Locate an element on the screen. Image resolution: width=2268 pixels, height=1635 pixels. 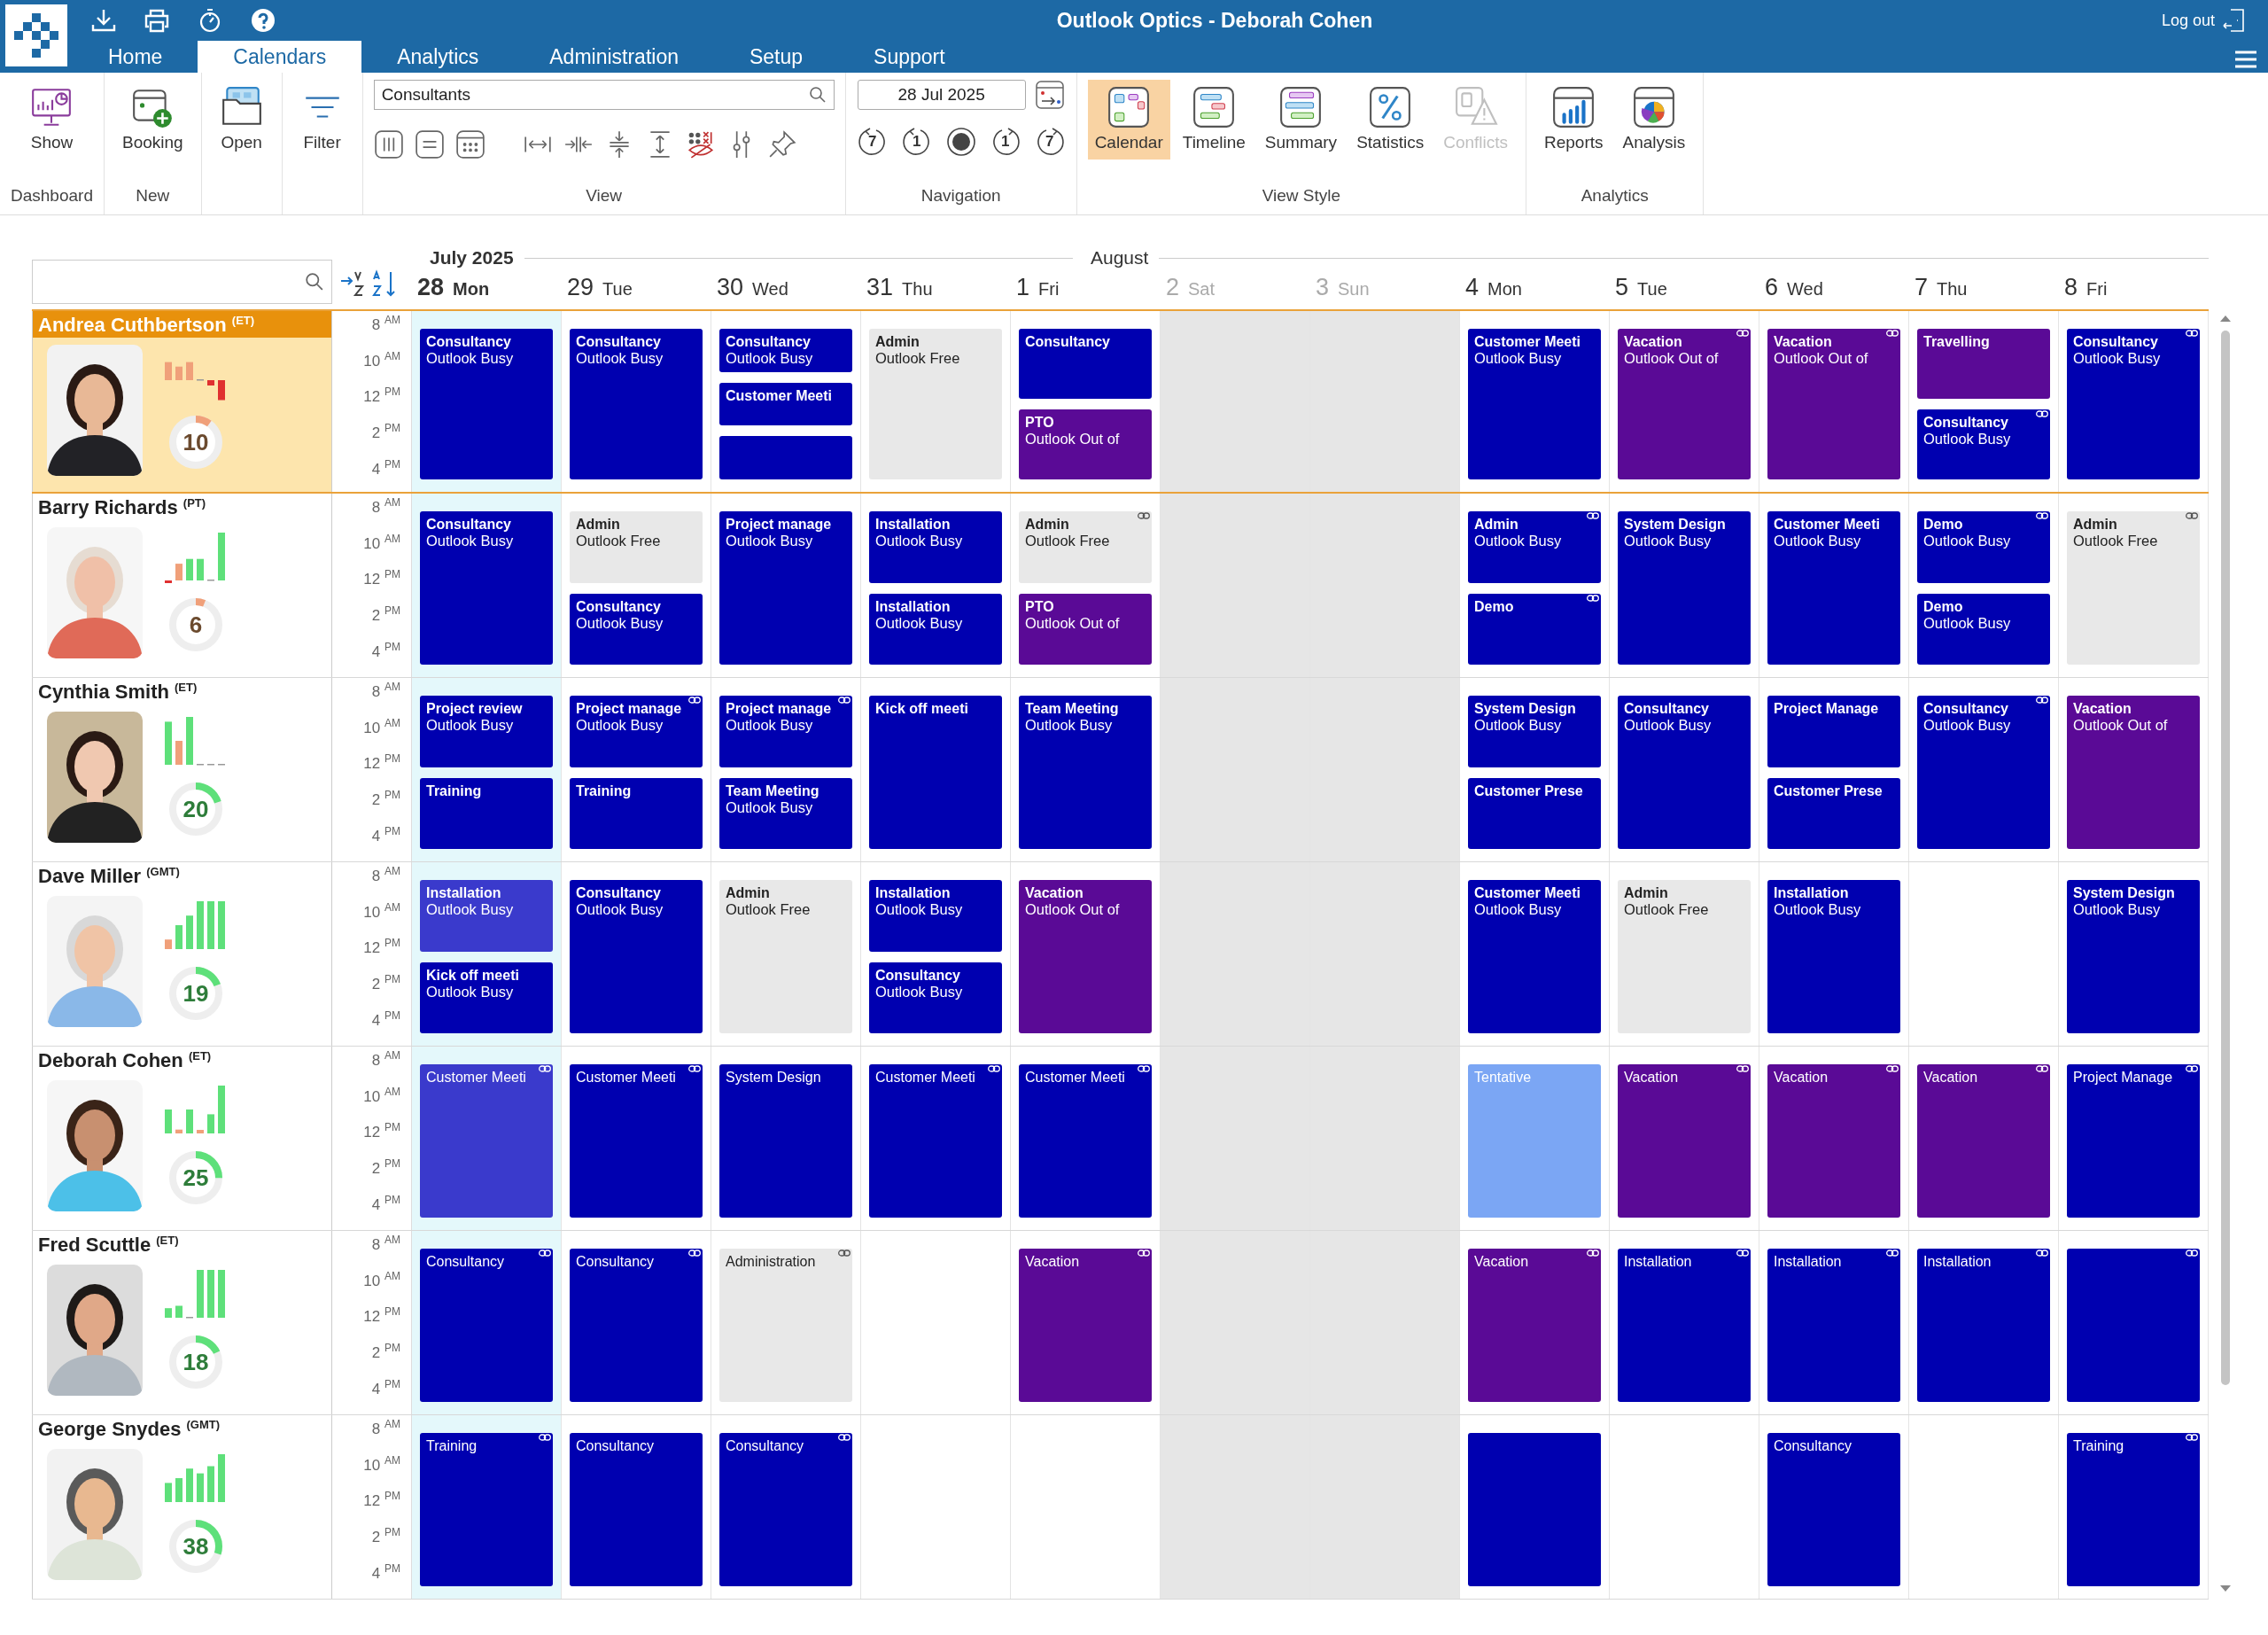
date-field: 28 Jul 2025 is located at coordinates (941, 95).